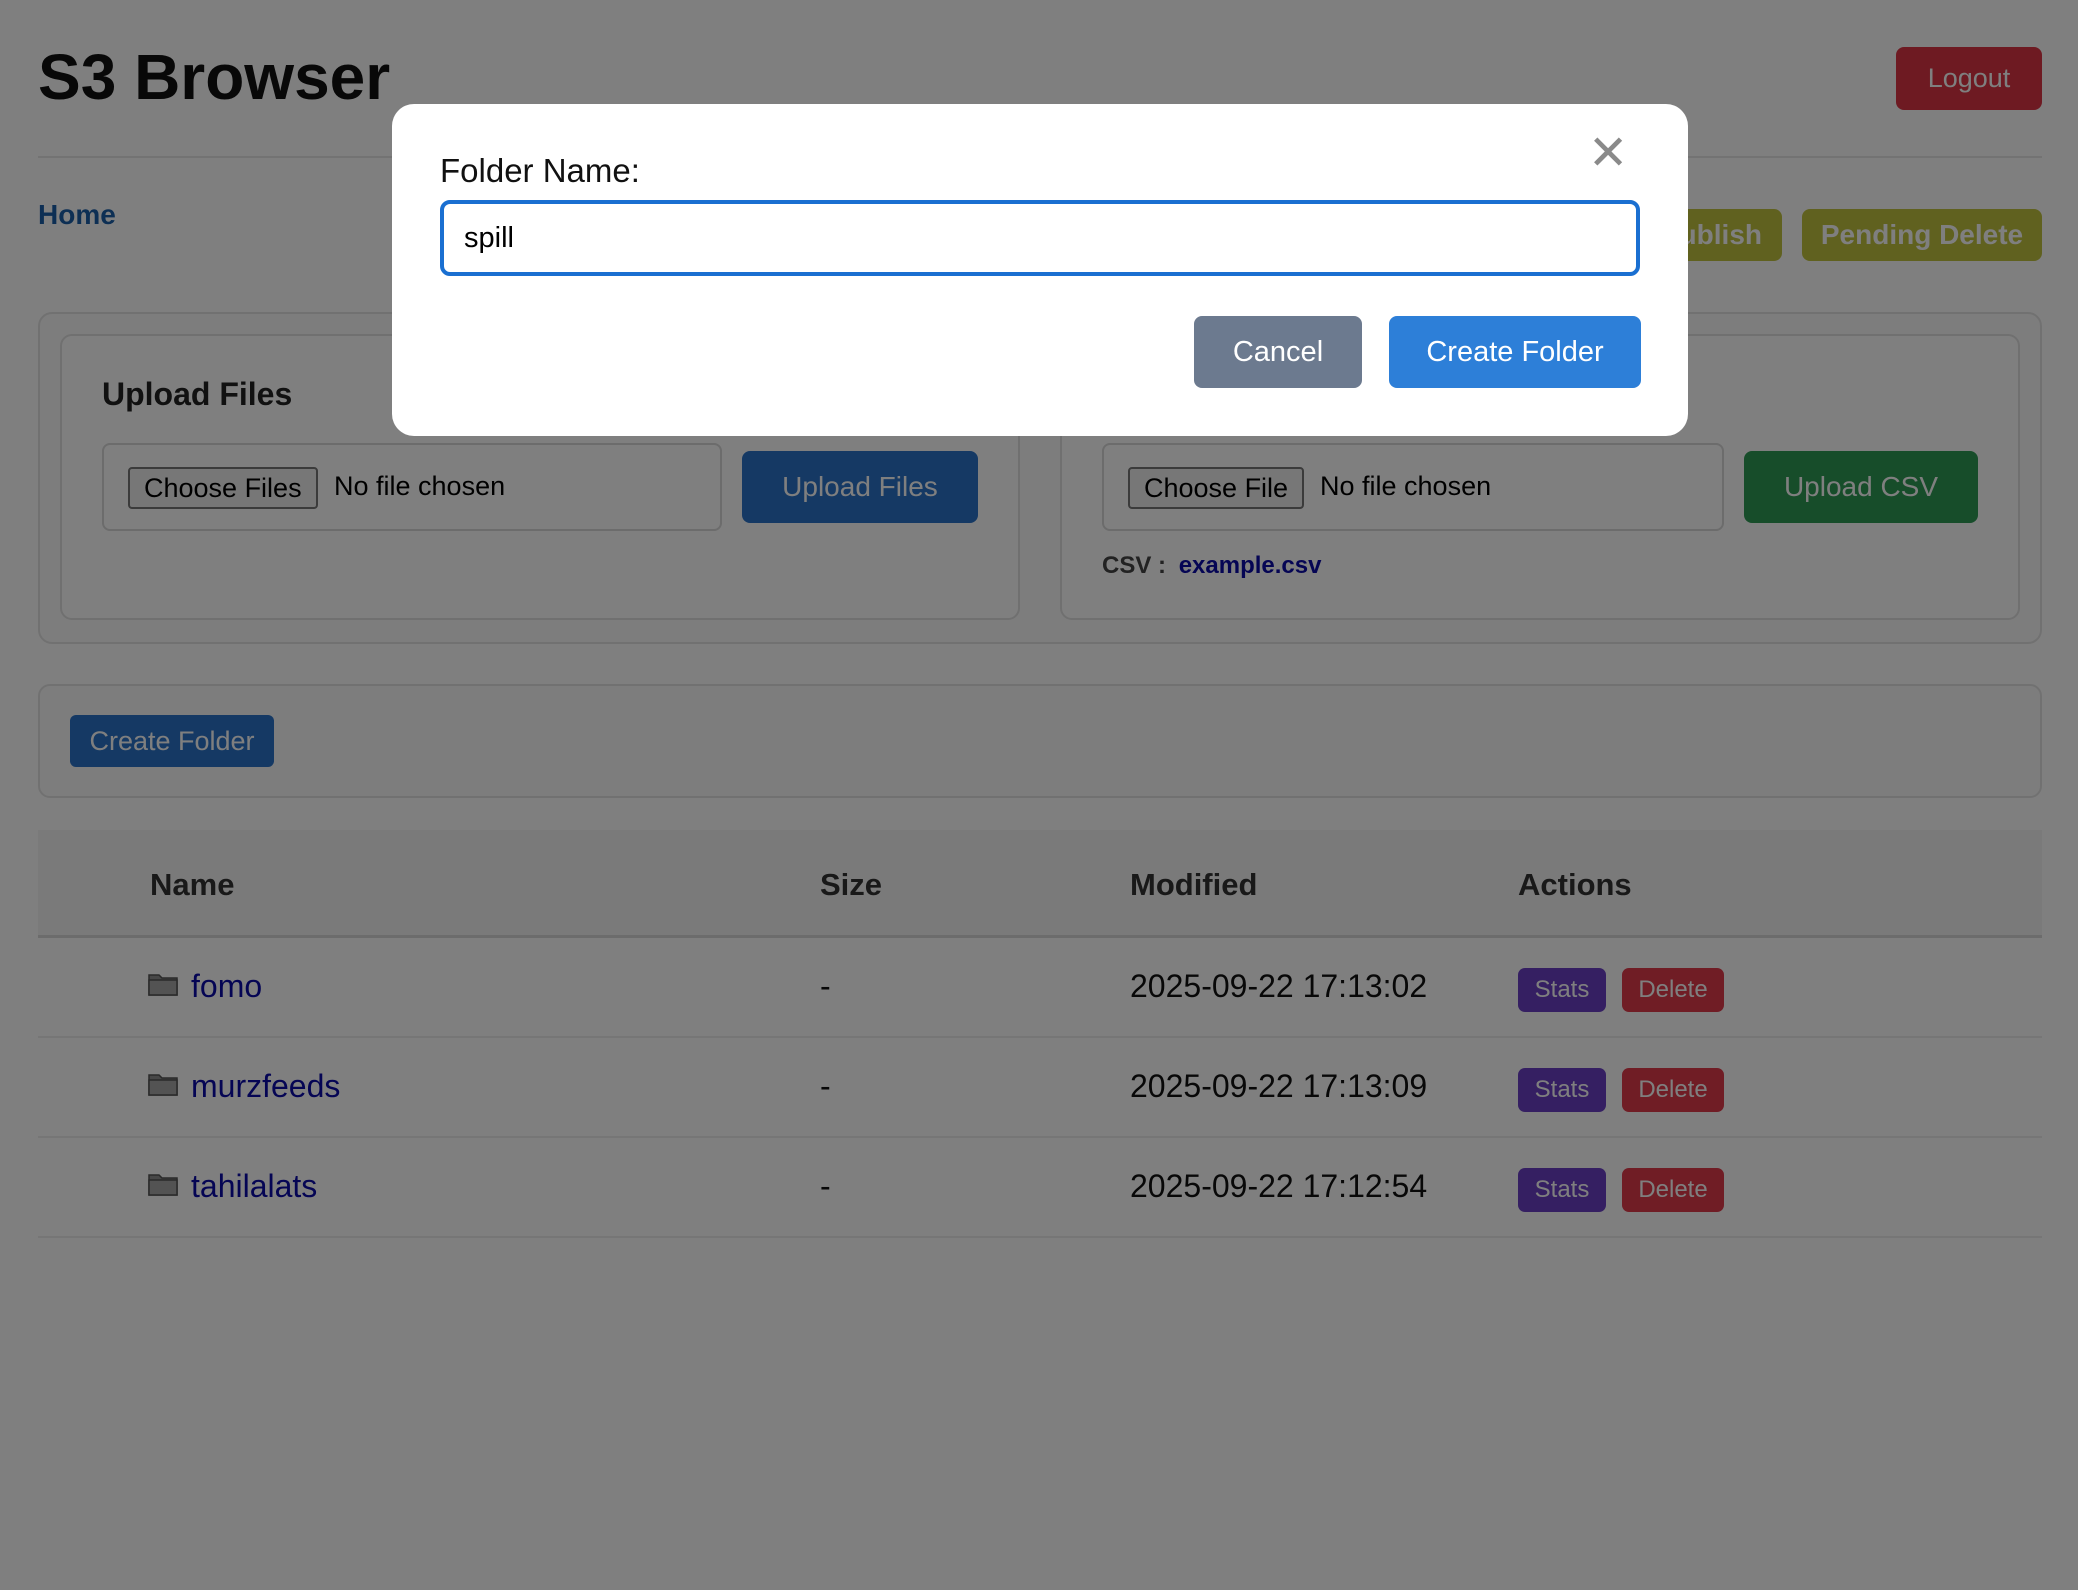 The width and height of the screenshot is (2078, 1590). Describe the element at coordinates (540, 170) in the screenshot. I see `folder-name-label: Folder Name:` at that location.